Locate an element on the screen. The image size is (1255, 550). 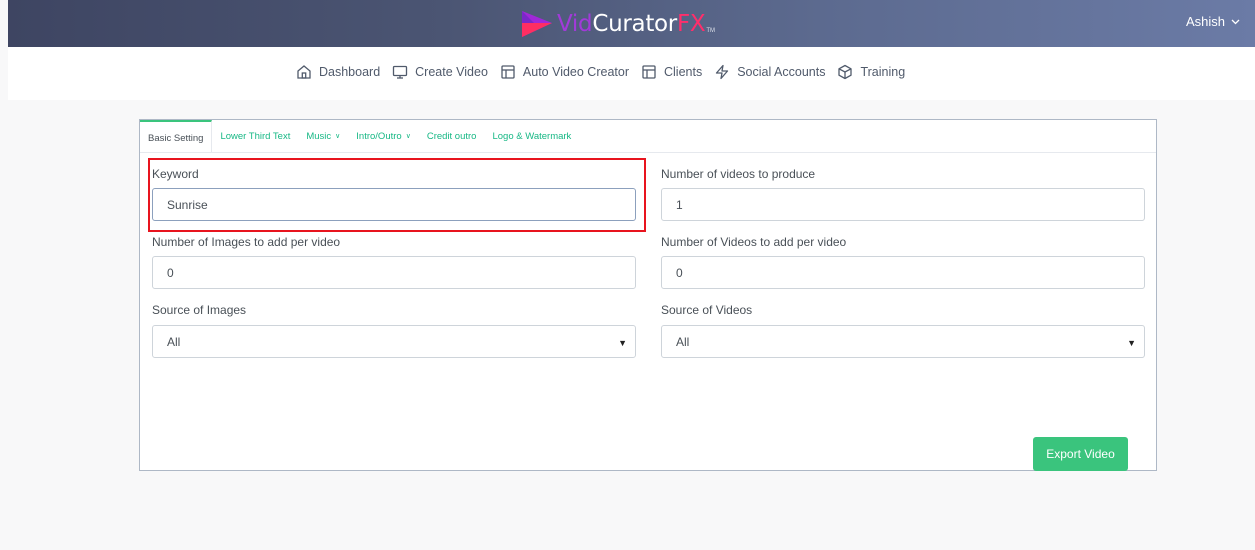
user-name: Ashish is located at coordinates (1205, 21).